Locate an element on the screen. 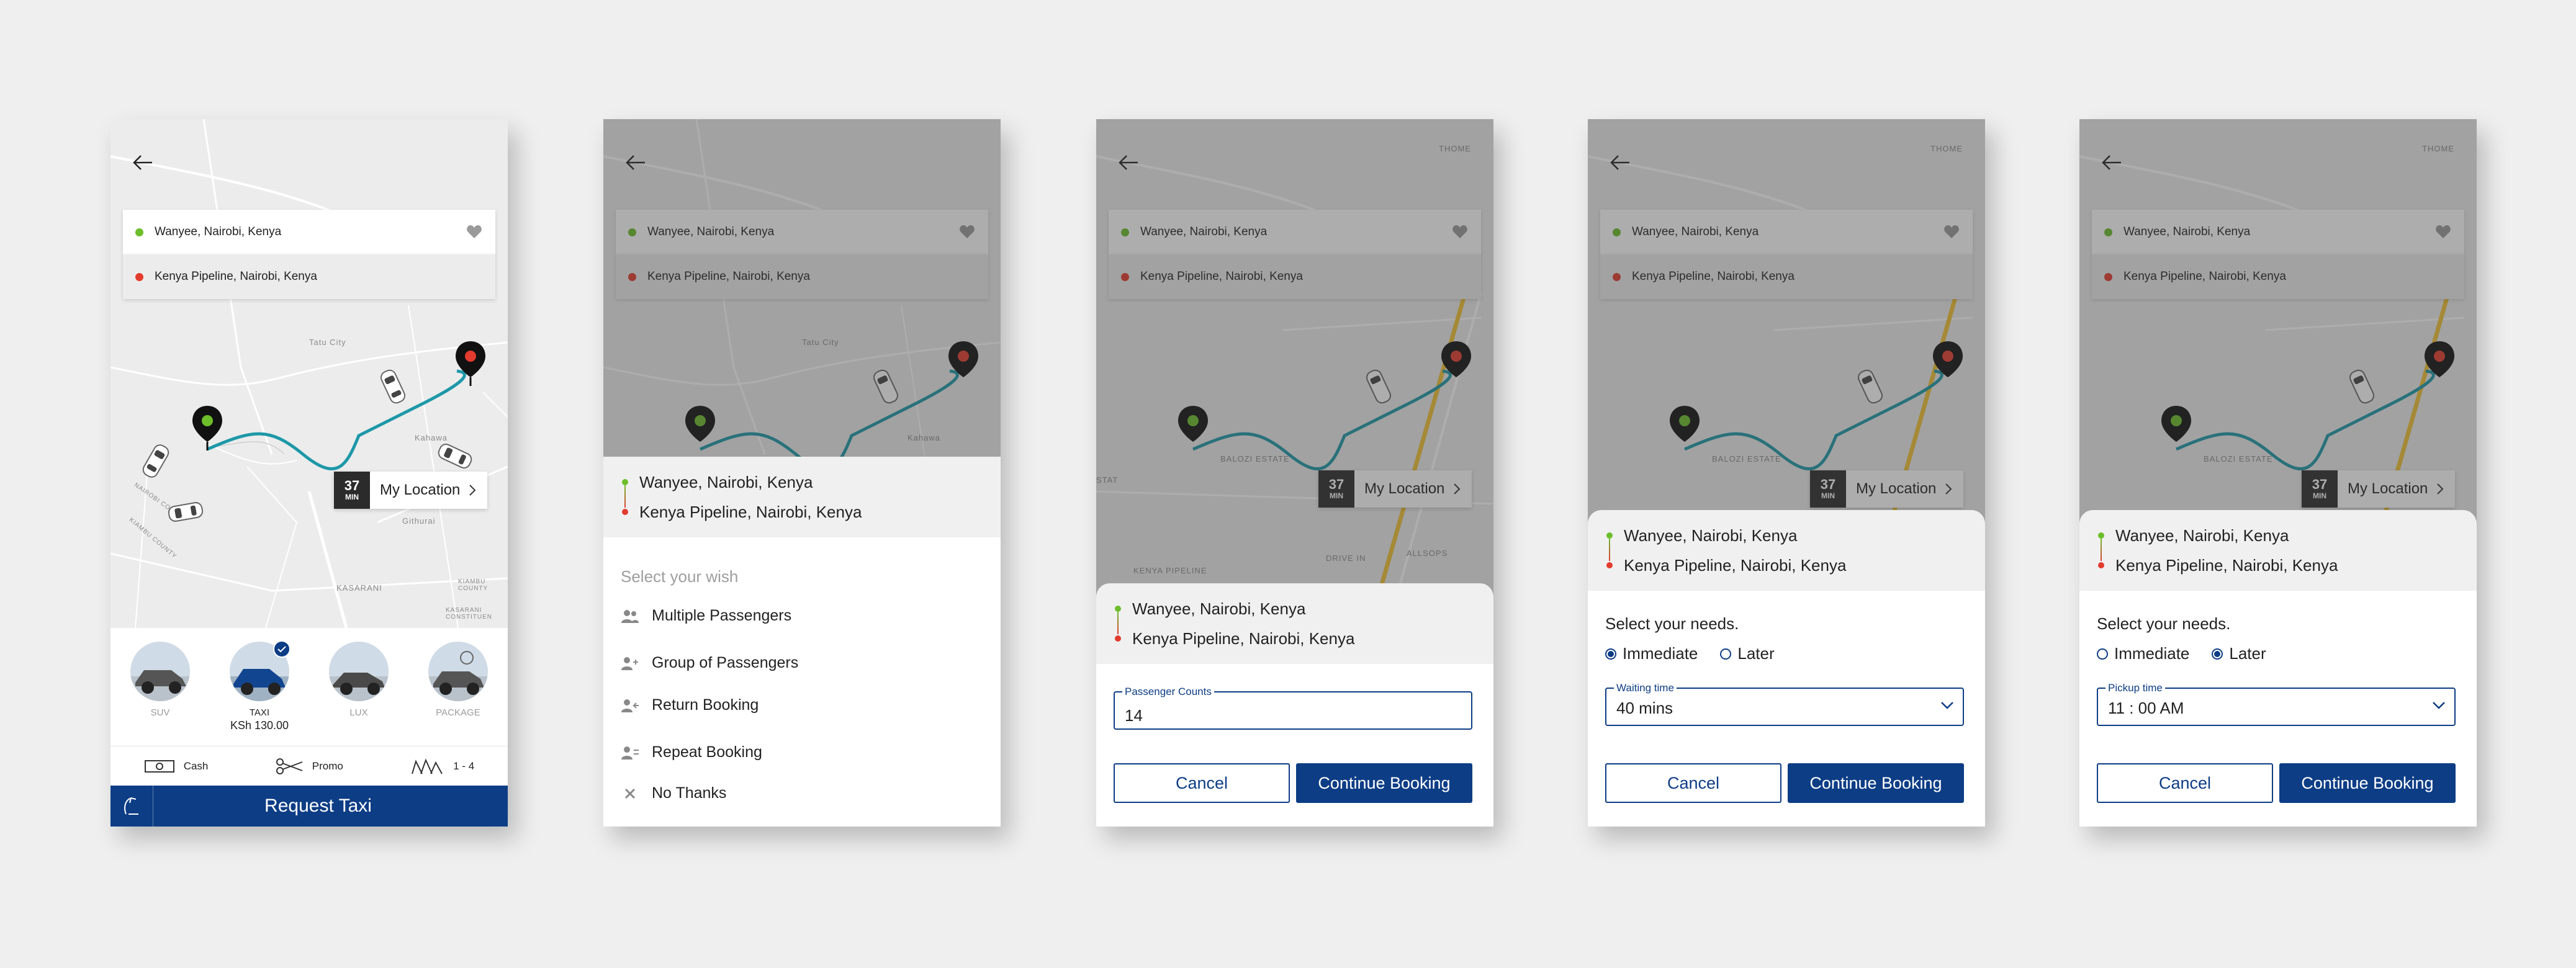 This screenshot has width=2576, height=968. wish-group-of-passengers: Group of Passengers is located at coordinates (709, 663).